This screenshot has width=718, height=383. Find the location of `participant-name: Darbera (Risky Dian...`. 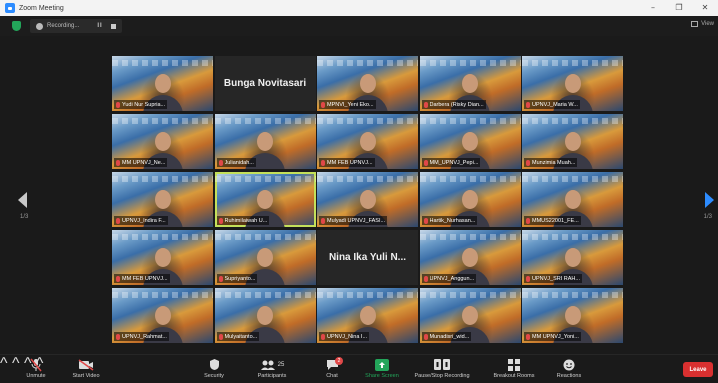

participant-name: Darbera (Risky Dian... is located at coordinates (456, 104).